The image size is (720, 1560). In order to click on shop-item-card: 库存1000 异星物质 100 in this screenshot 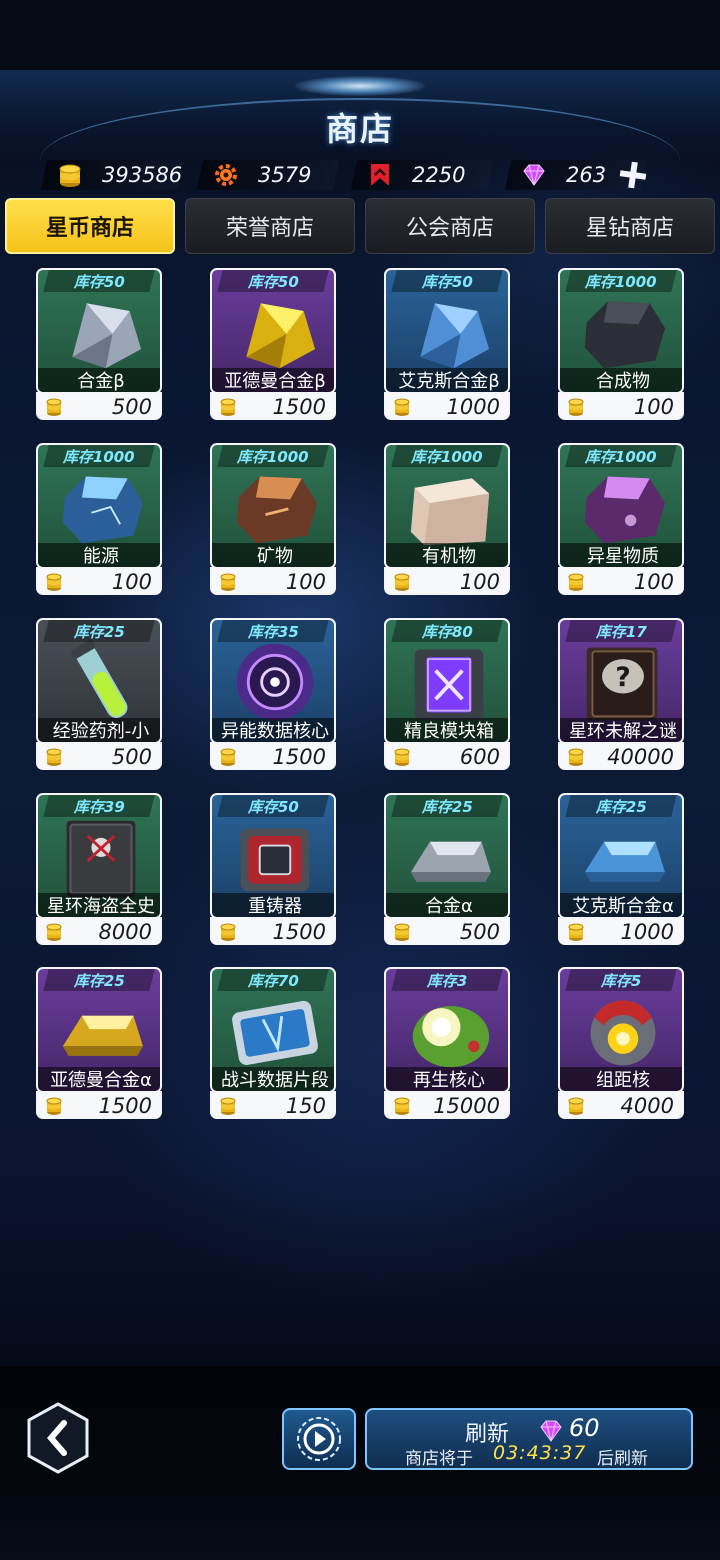, I will do `click(621, 519)`.